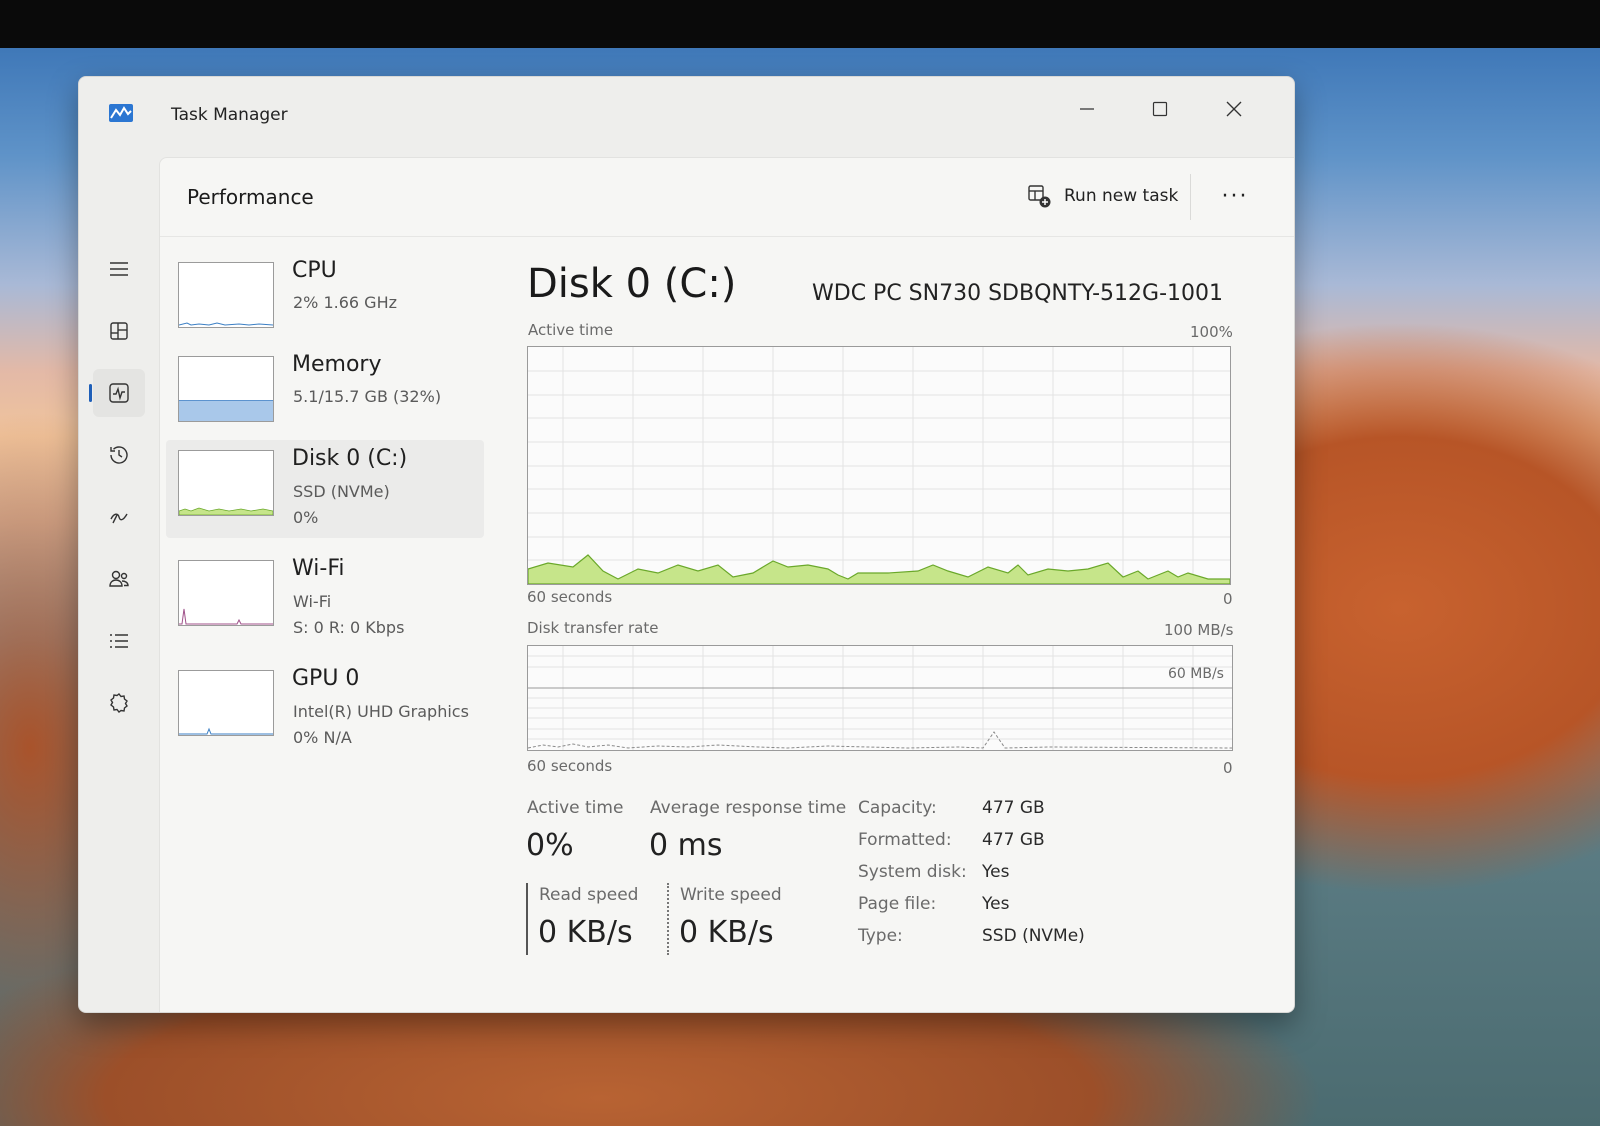 This screenshot has width=1600, height=1126. What do you see at coordinates (345, 302) in the screenshot?
I see `resource-detail: 2% 1.66 GHz` at bounding box center [345, 302].